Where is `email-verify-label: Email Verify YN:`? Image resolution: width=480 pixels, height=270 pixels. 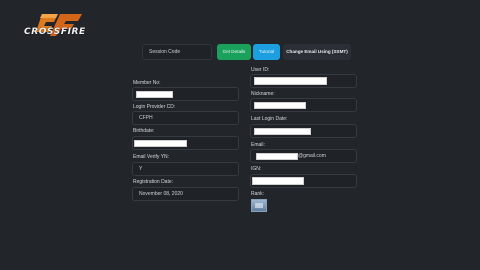
email-verify-label: Email Verify YN: is located at coordinates (151, 157).